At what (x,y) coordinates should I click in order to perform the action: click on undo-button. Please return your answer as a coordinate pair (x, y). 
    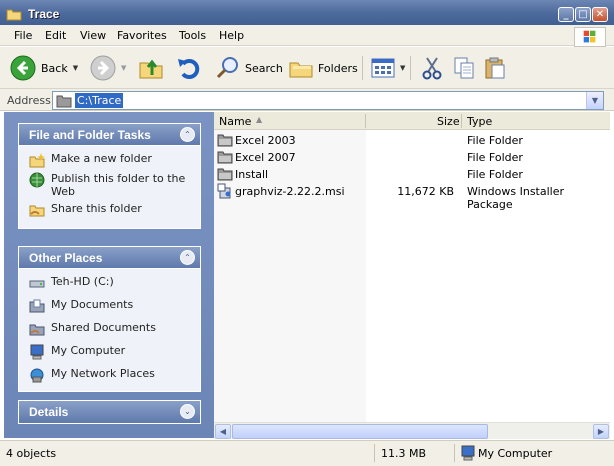
    Looking at the image, I should click on (189, 68).